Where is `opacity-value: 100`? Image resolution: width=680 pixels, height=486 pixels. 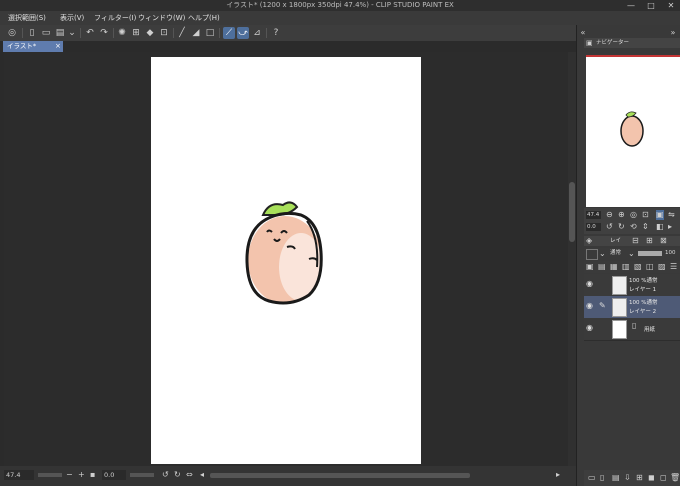 opacity-value: 100 is located at coordinates (670, 253).